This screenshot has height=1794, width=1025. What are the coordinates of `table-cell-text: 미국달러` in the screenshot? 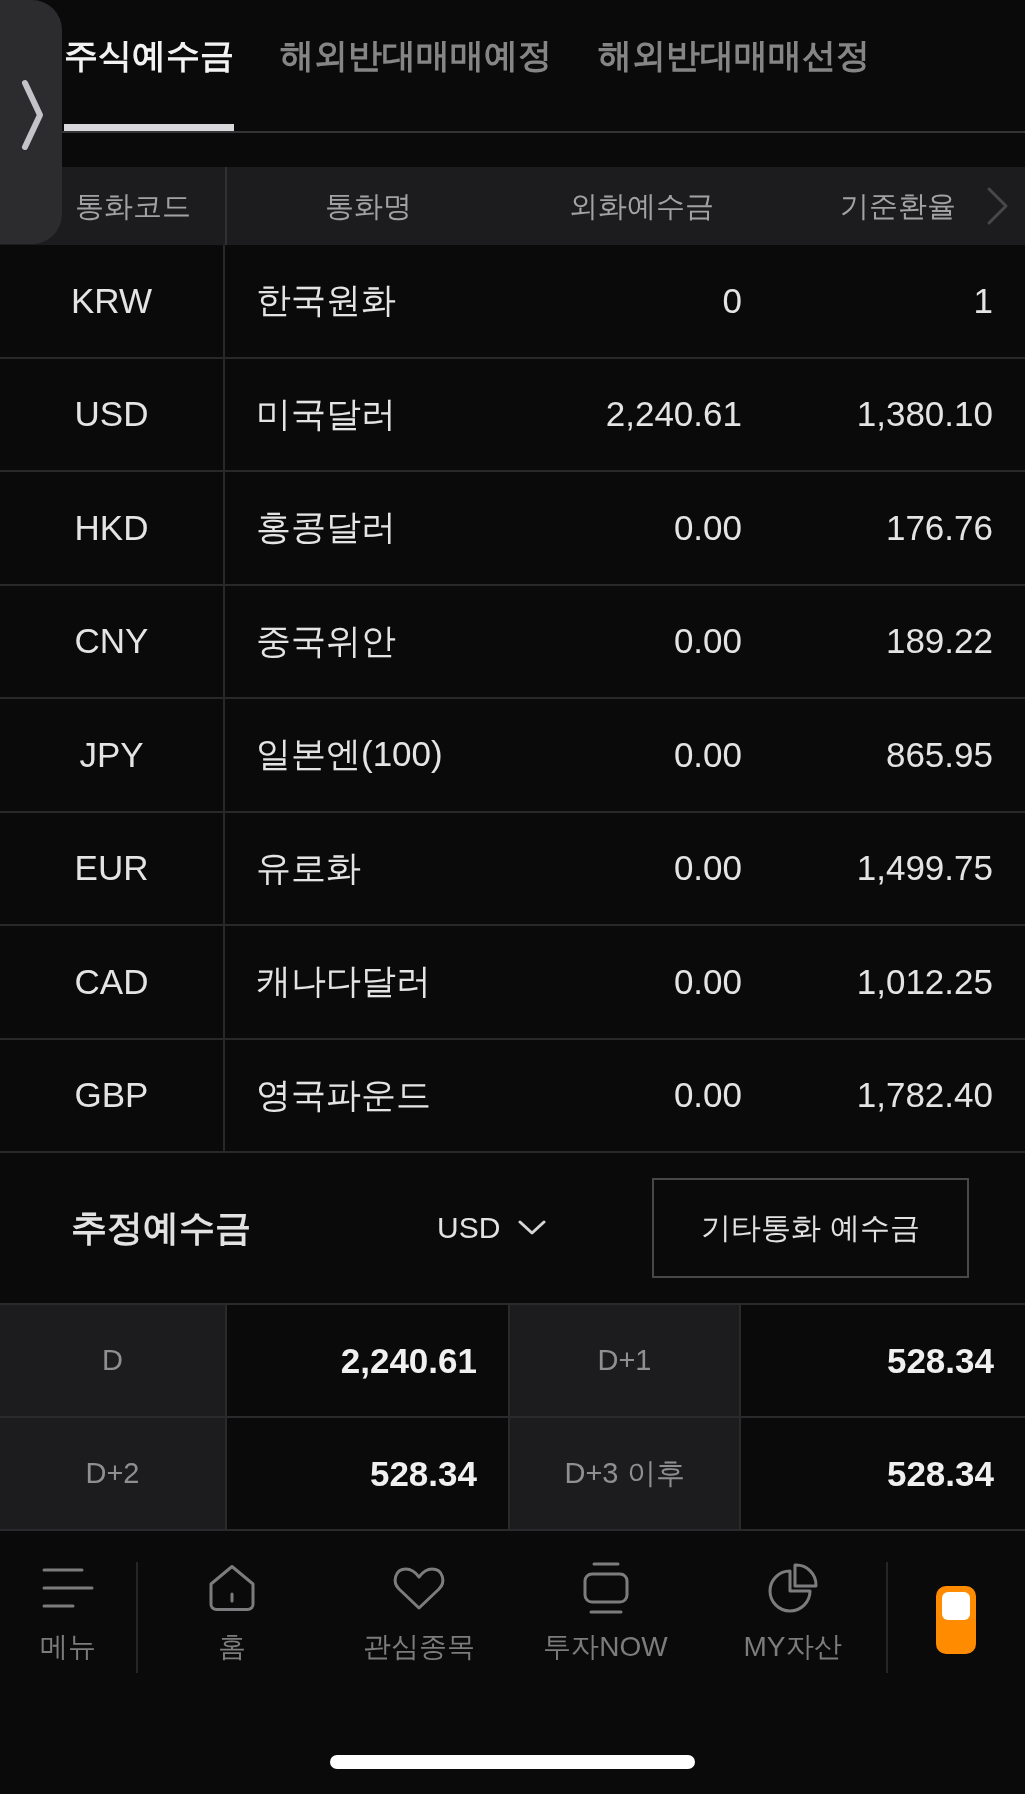 It's located at (326, 413).